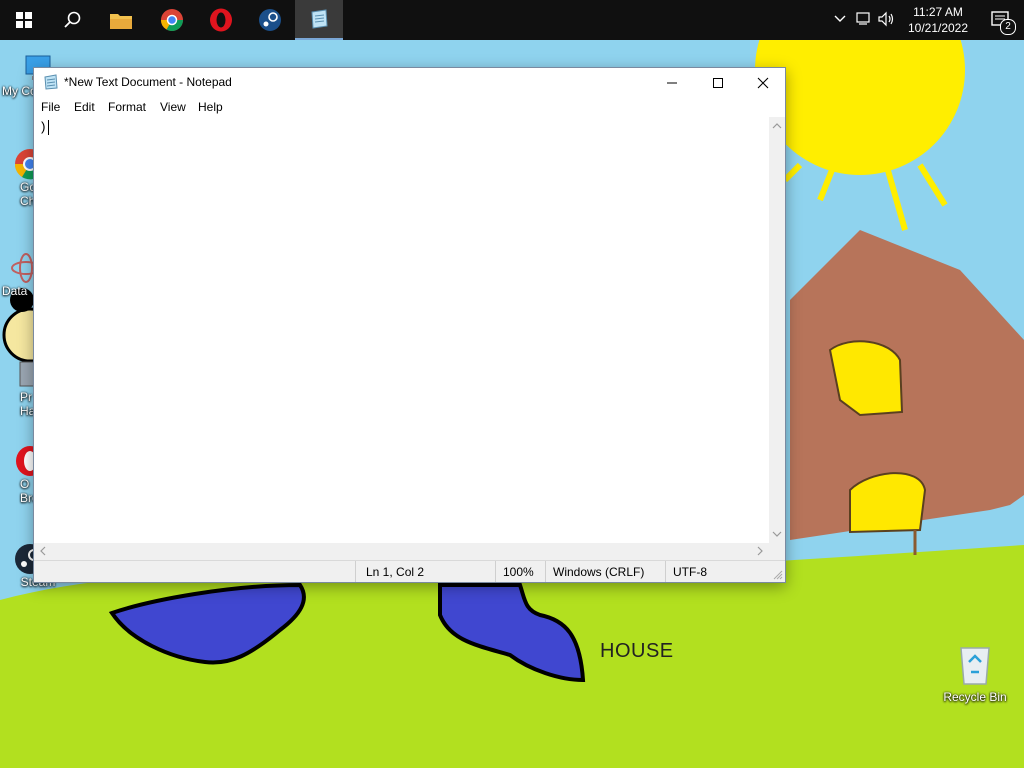  What do you see at coordinates (401, 551) in the screenshot?
I see `horizontal-scrollbar` at bounding box center [401, 551].